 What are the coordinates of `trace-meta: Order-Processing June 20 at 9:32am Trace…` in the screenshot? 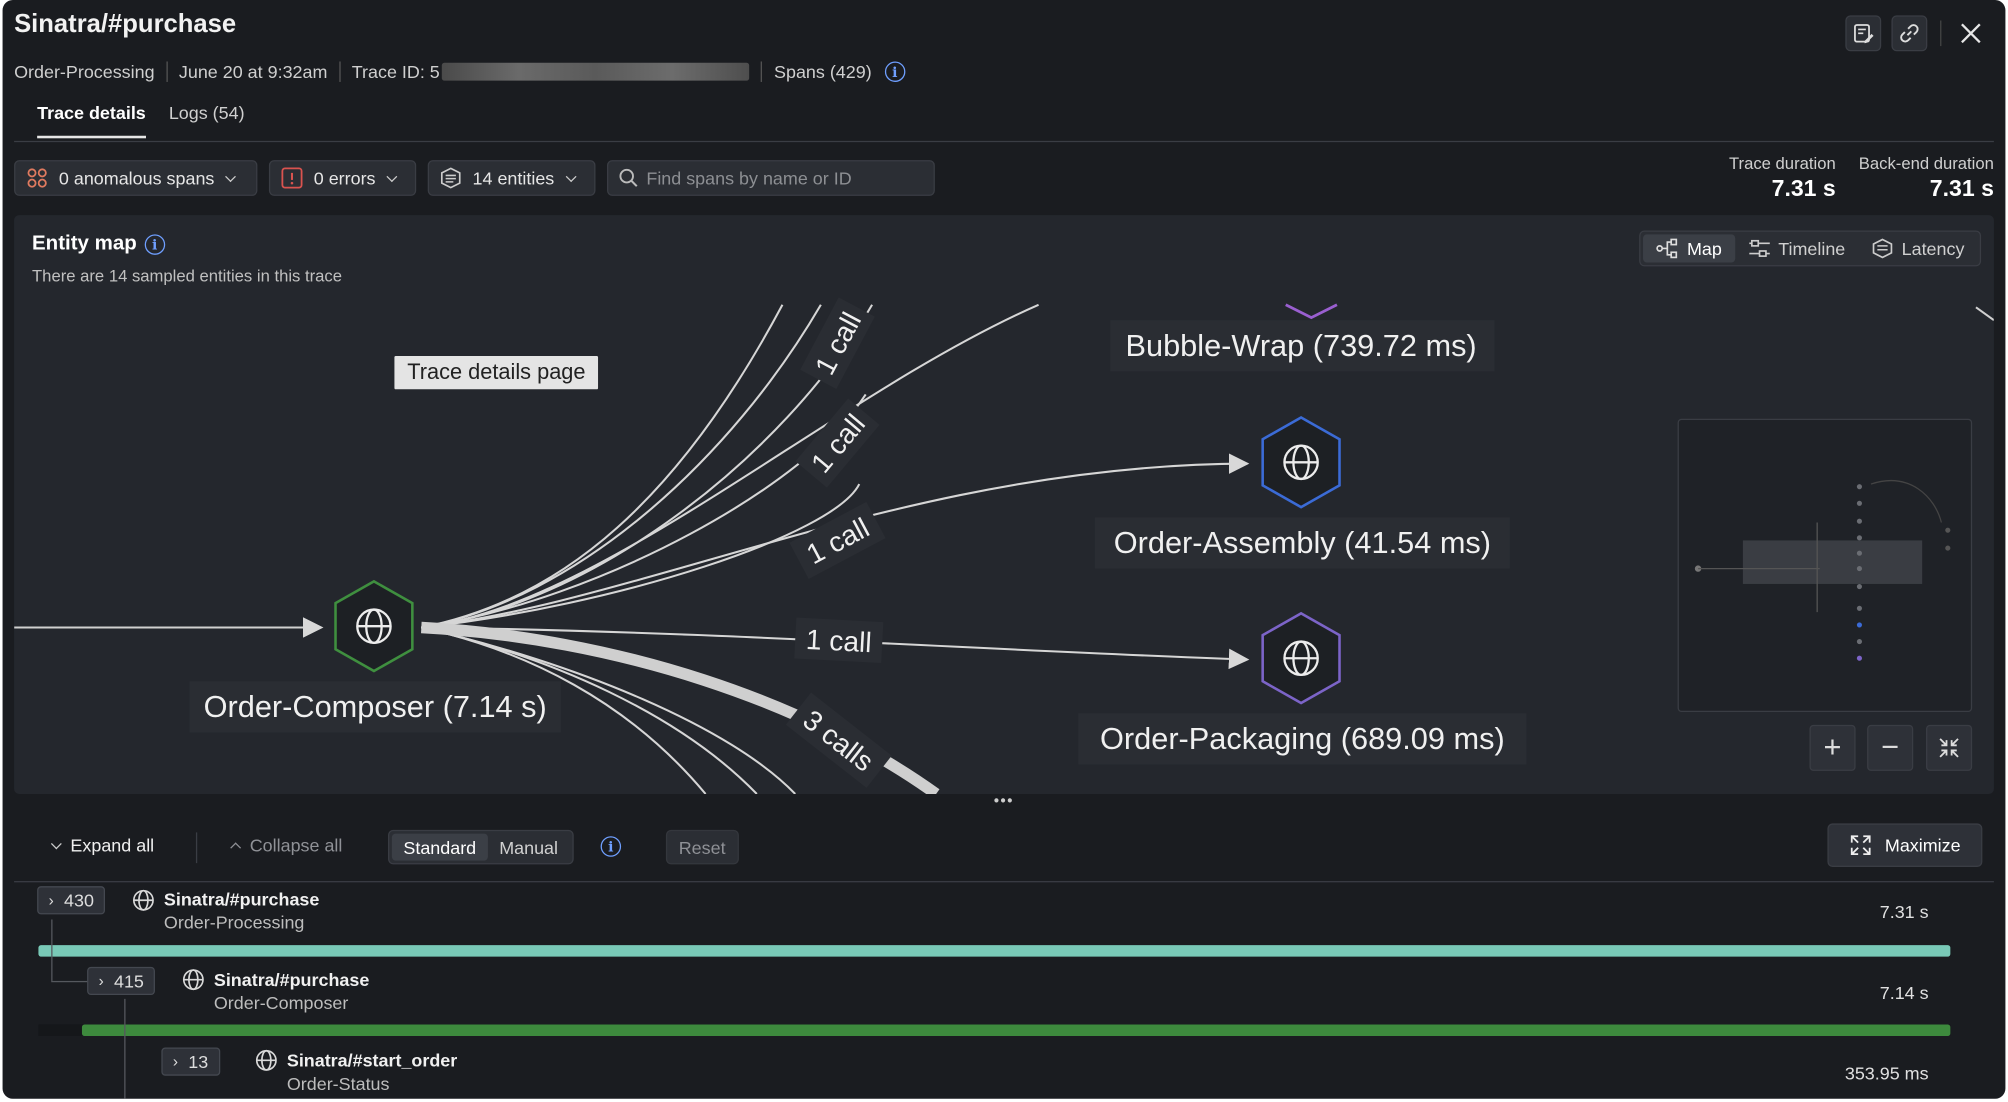 It's located at (460, 71).